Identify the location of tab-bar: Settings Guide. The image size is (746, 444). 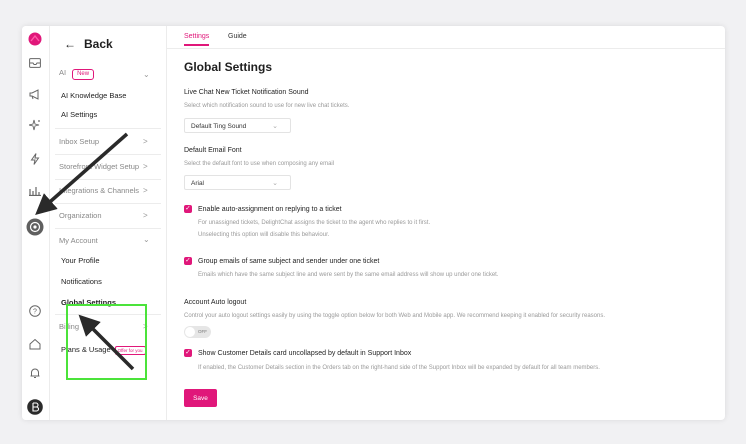
(446, 37).